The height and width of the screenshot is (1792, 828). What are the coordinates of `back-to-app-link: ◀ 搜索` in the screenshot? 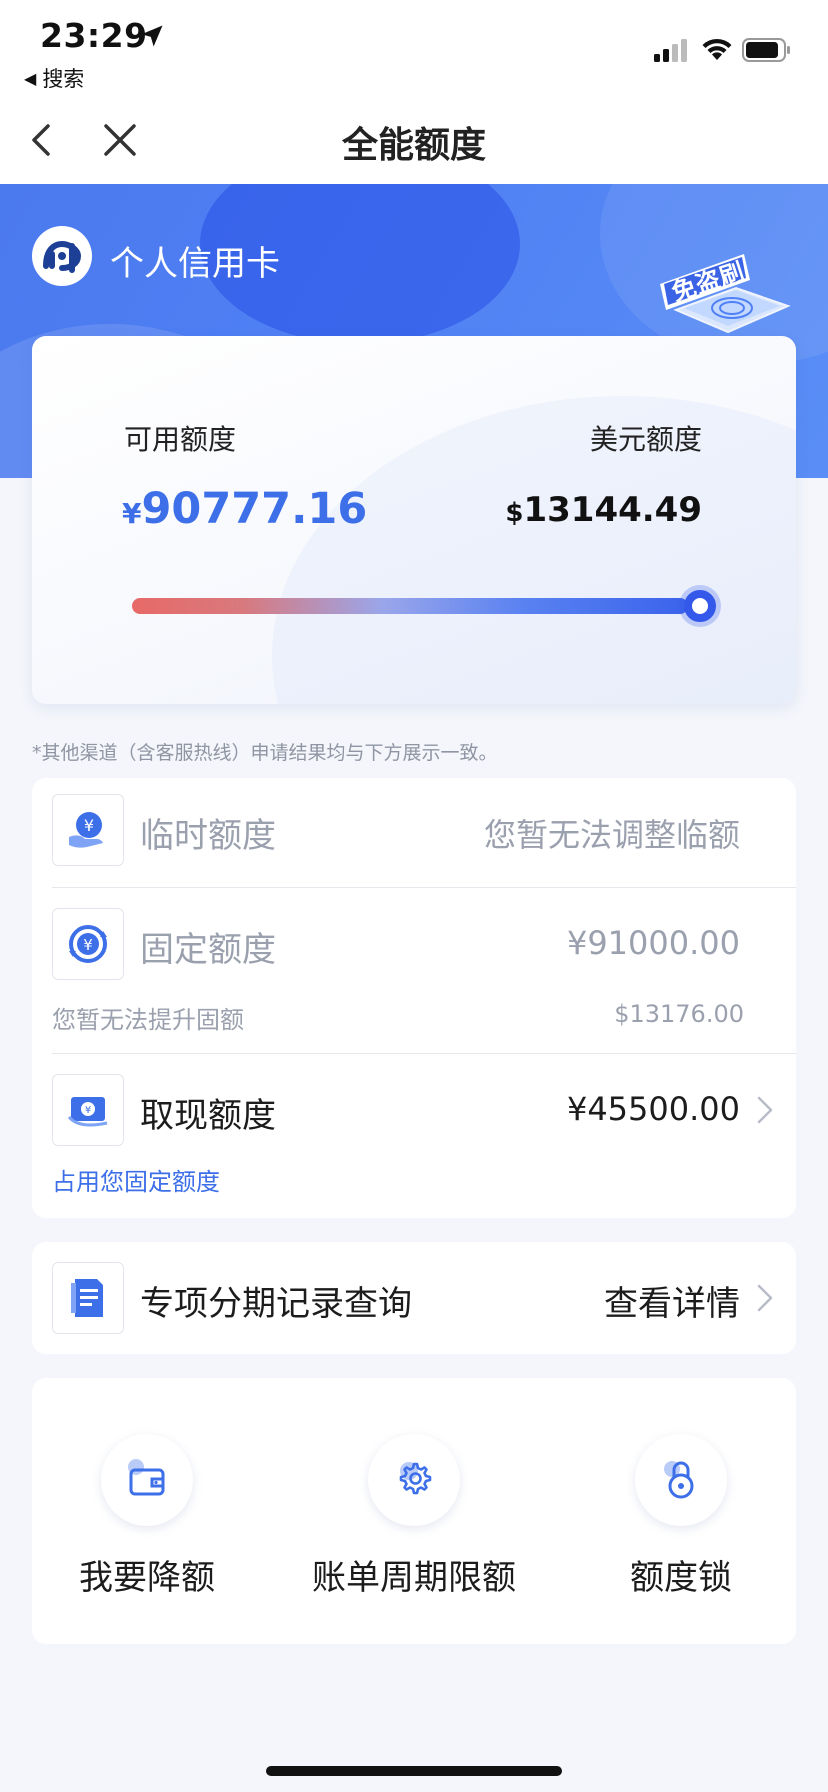 It's located at (54, 78).